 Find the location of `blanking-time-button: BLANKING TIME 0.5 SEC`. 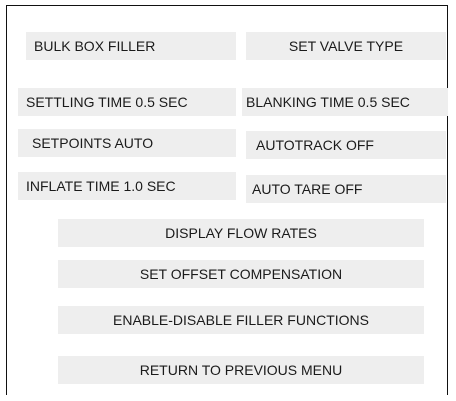

blanking-time-button: BLANKING TIME 0.5 SEC is located at coordinates (345, 102).